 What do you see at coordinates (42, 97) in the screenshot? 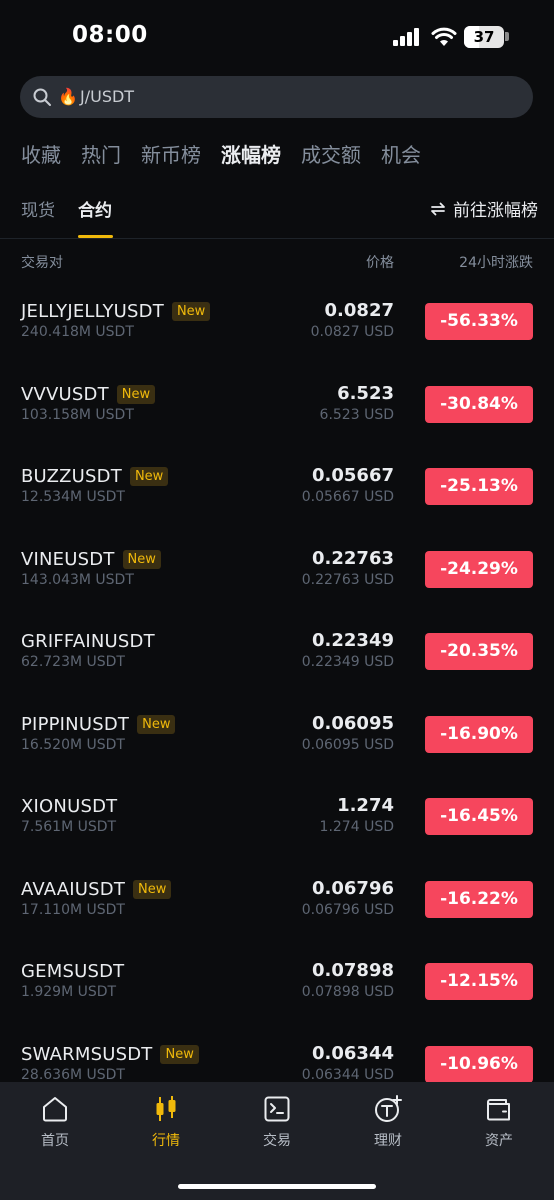
I see `search-icon` at bounding box center [42, 97].